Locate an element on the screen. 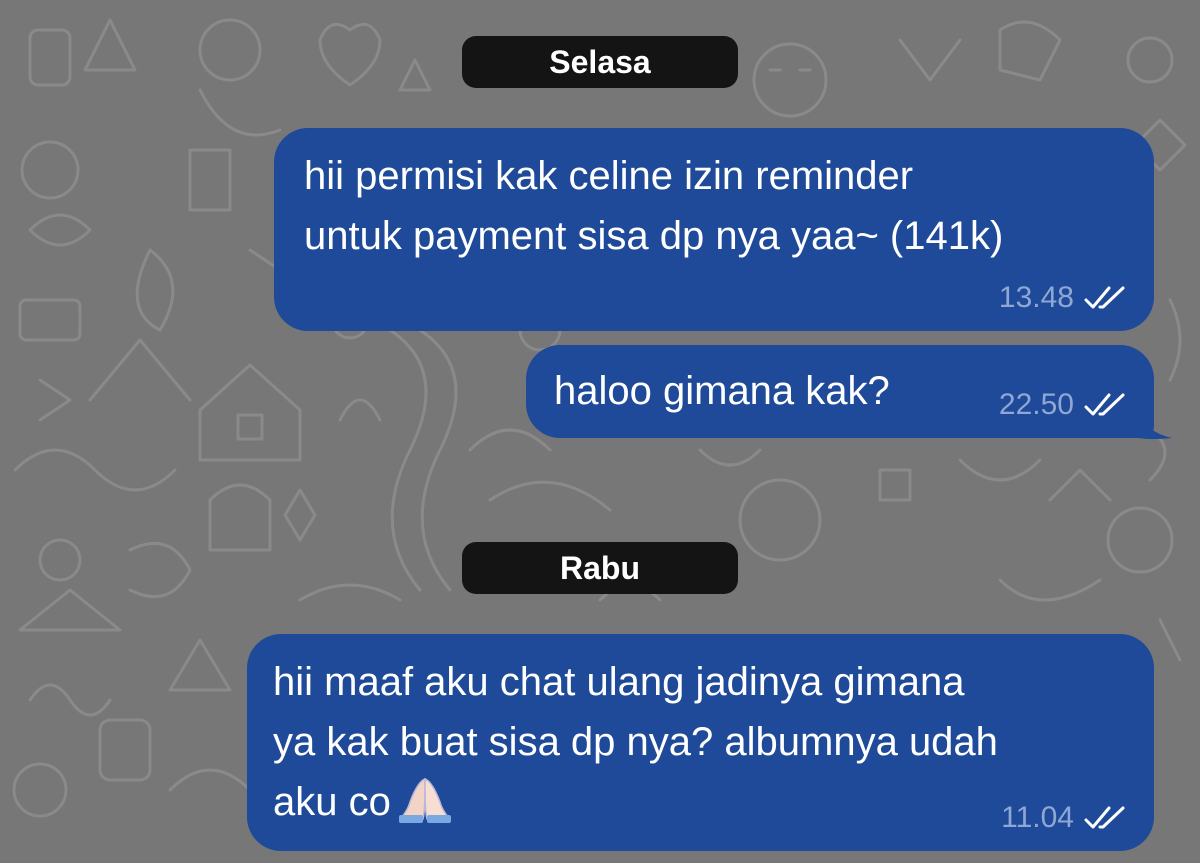 This screenshot has width=1200, height=863. date-separator-label: Rabu is located at coordinates (600, 567).